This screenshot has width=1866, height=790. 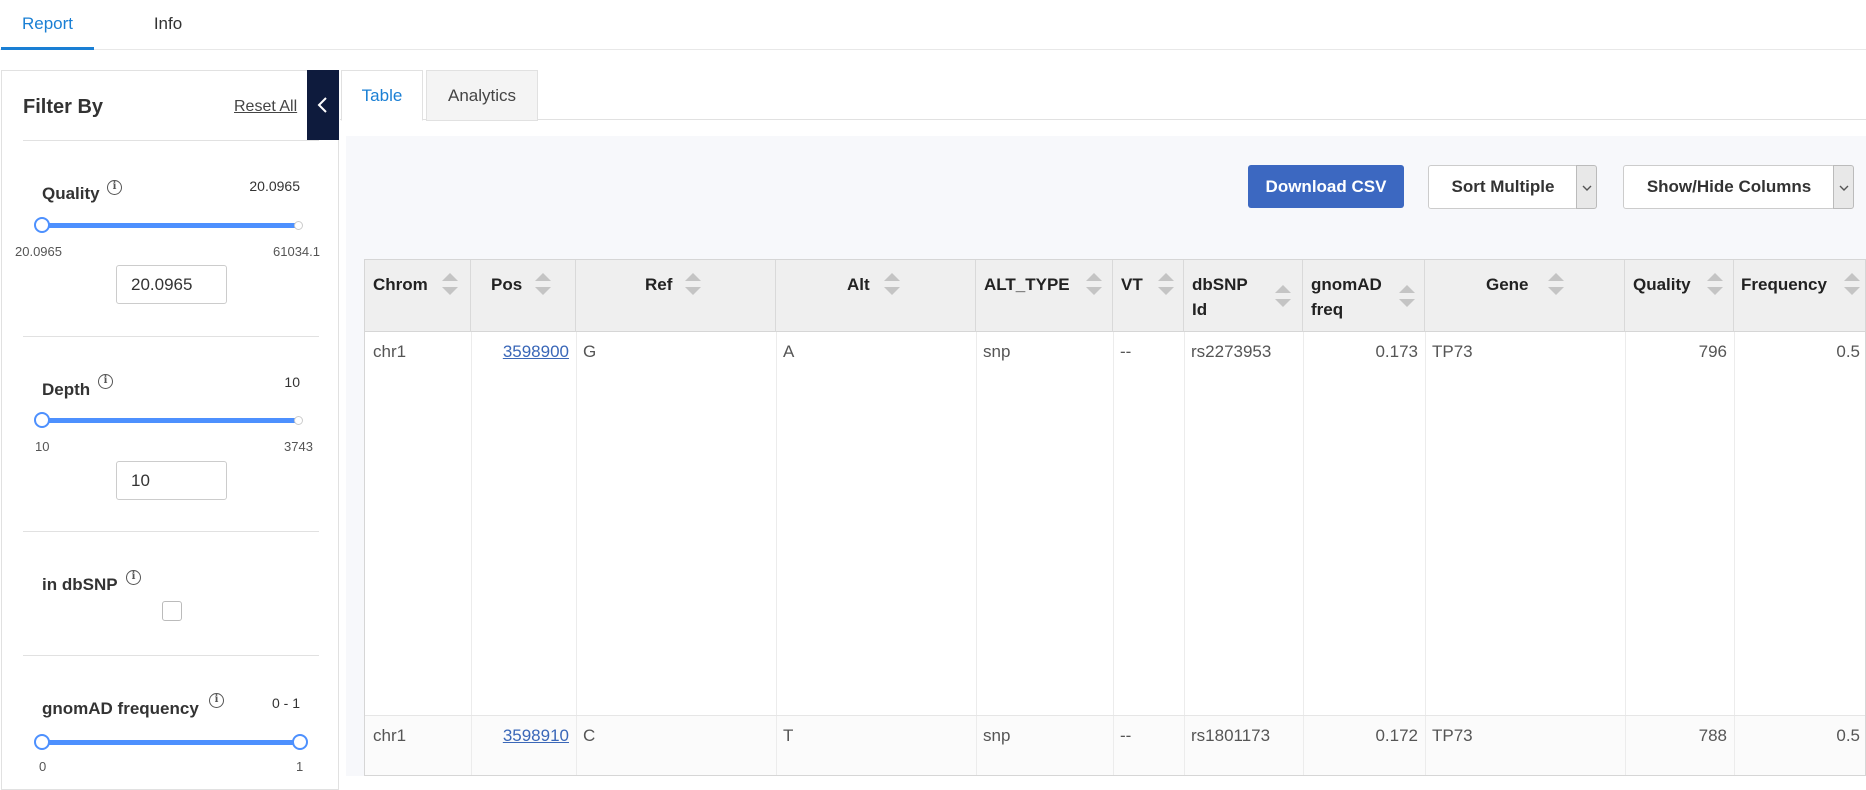 What do you see at coordinates (1148, 296) in the screenshot?
I see `column-header-vt: VT` at bounding box center [1148, 296].